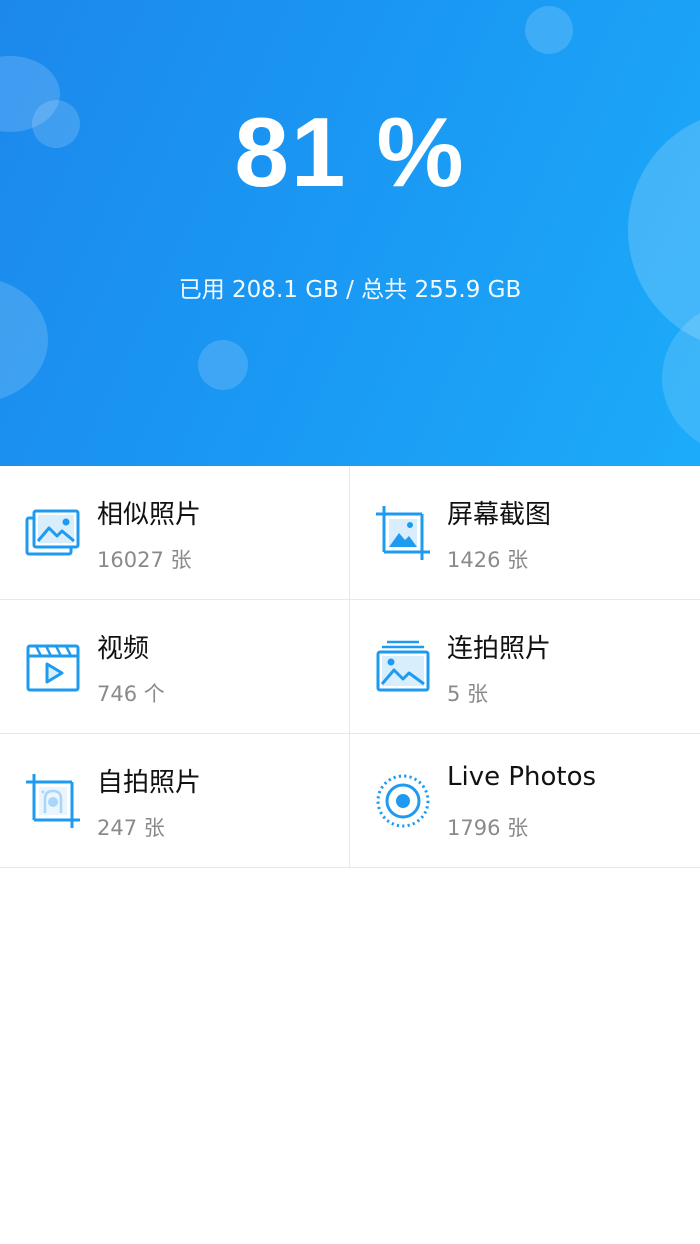 This screenshot has height=1244, width=700. I want to click on selfie-icon, so click(53, 801).